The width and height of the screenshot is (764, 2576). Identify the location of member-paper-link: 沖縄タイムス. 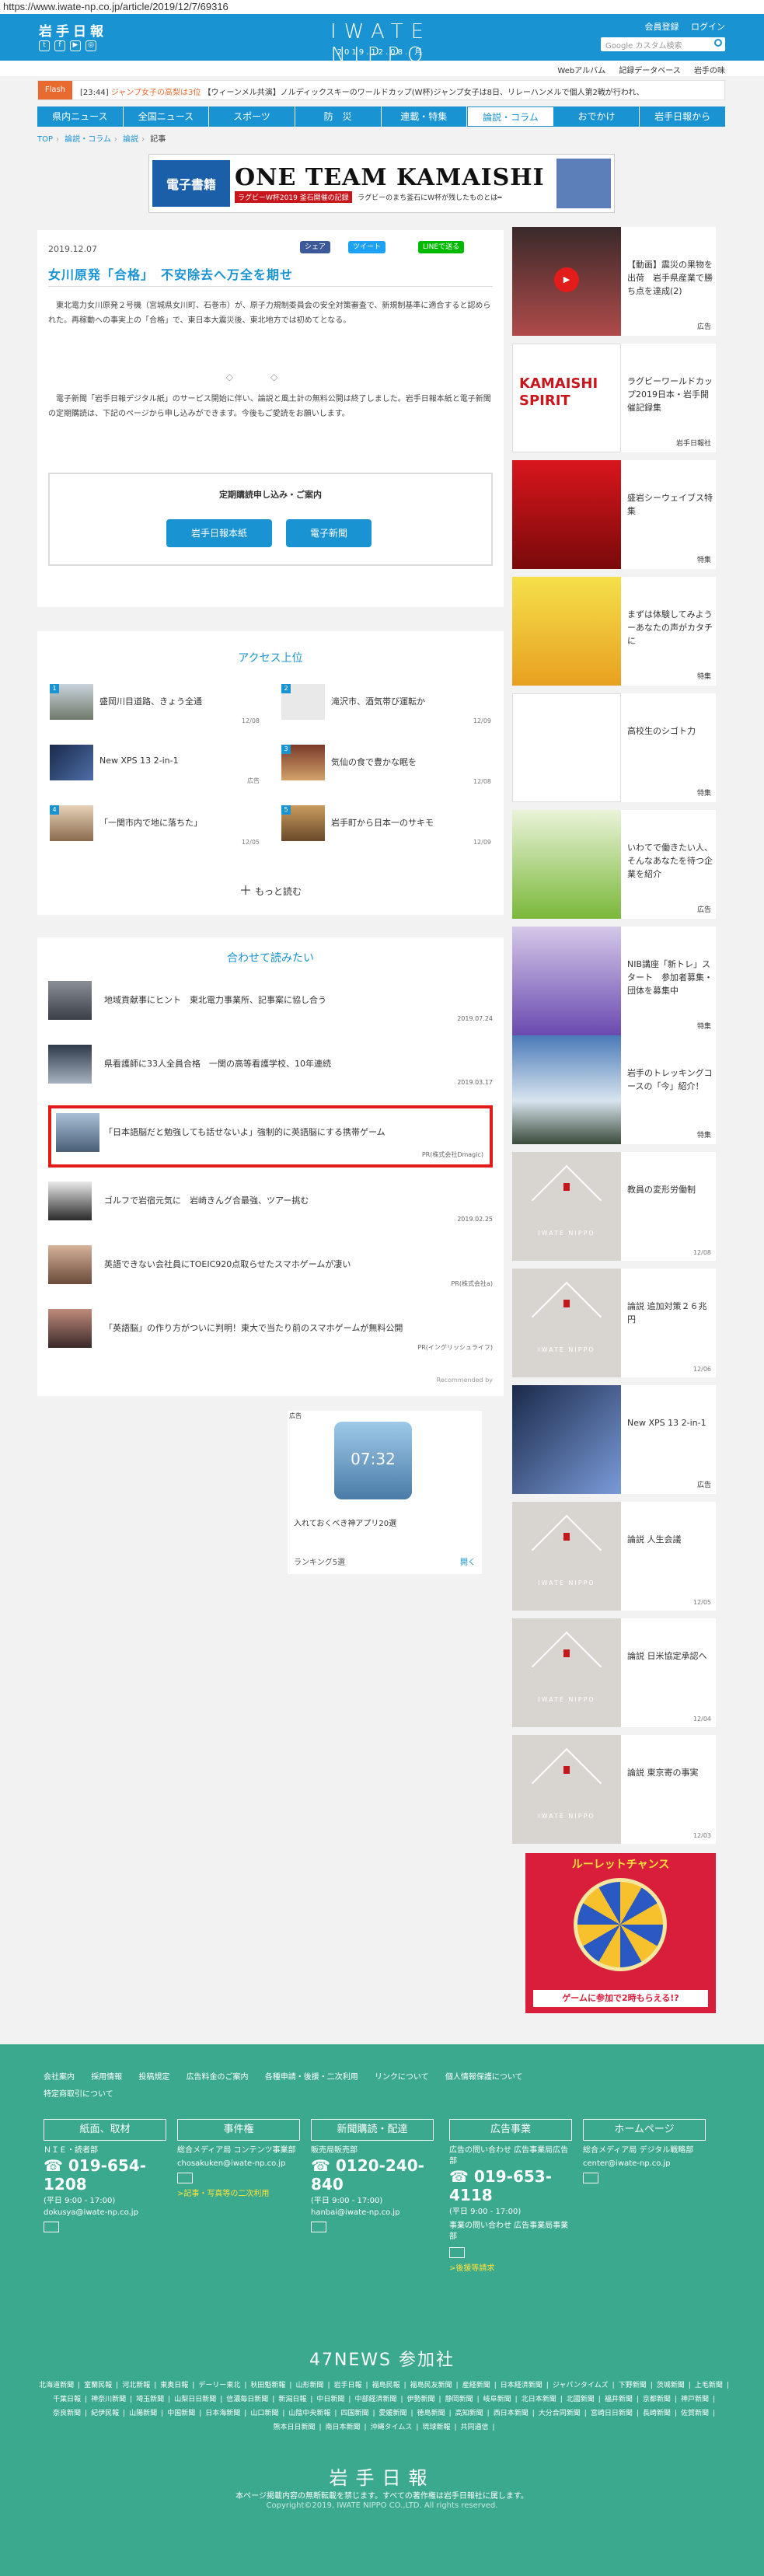
(392, 2428).